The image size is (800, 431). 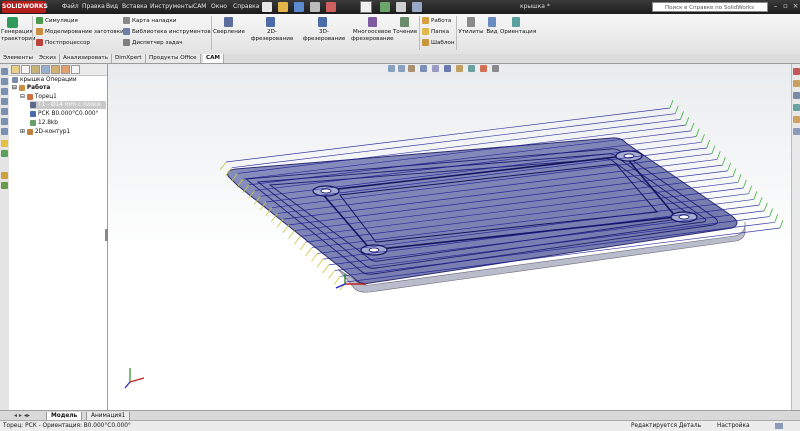 What do you see at coordinates (372, 36) in the screenshot?
I see `multiaxis-milling-button: Многоосевое фрезерование` at bounding box center [372, 36].